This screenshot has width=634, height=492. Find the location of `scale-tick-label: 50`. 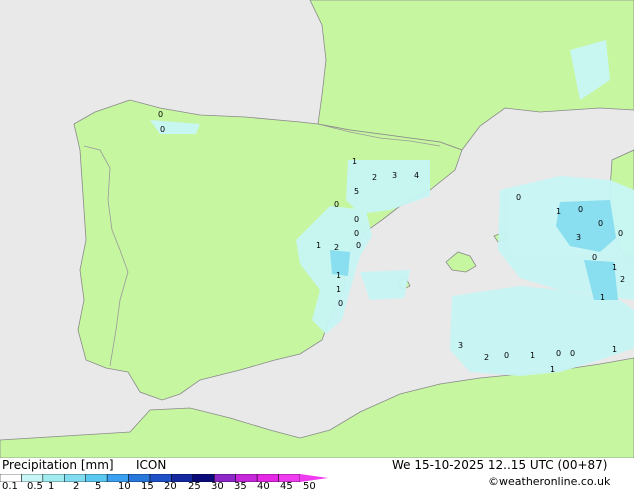

scale-tick-label: 50 is located at coordinates (309, 486).